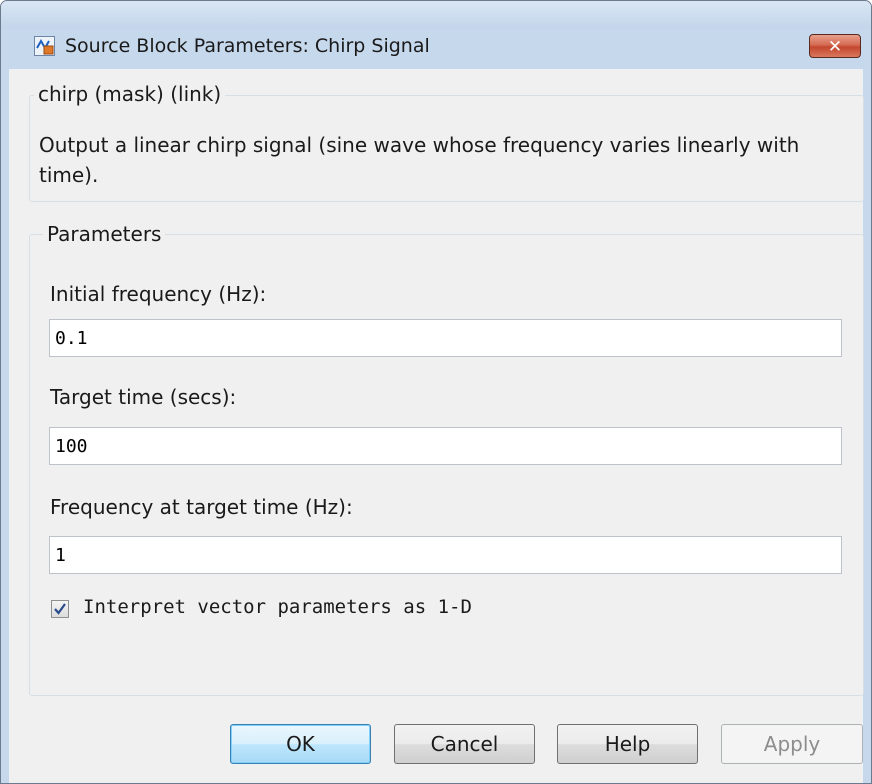 The image size is (872, 784). What do you see at coordinates (44, 46) in the screenshot?
I see `simulink-block-icon` at bounding box center [44, 46].